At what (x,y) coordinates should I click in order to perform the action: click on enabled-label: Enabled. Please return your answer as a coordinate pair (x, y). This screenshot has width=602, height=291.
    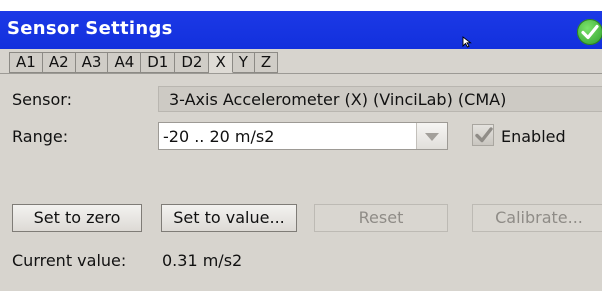
    Looking at the image, I should click on (533, 136).